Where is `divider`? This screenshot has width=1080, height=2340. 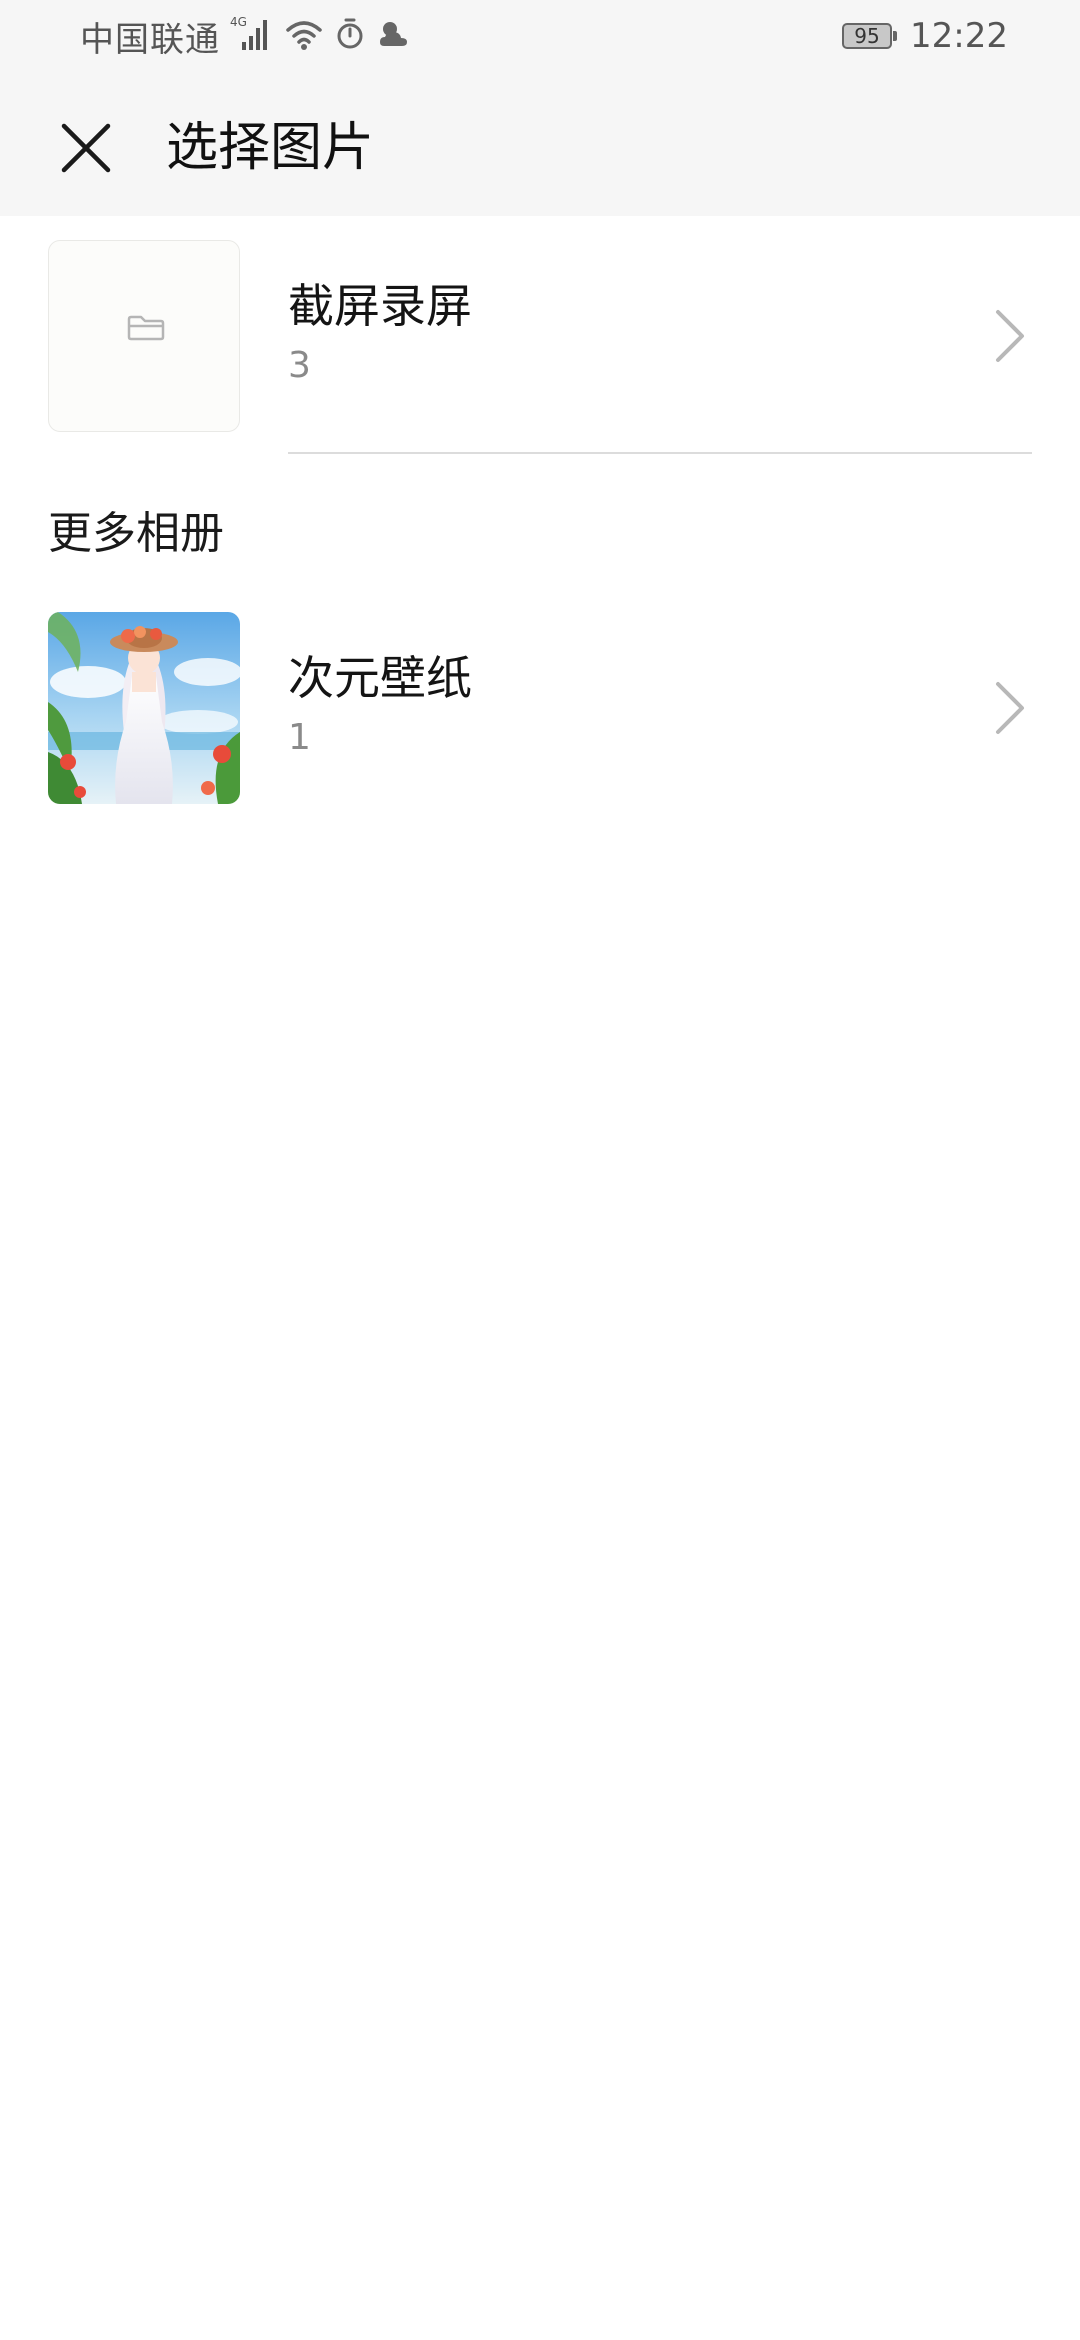
divider is located at coordinates (660, 453).